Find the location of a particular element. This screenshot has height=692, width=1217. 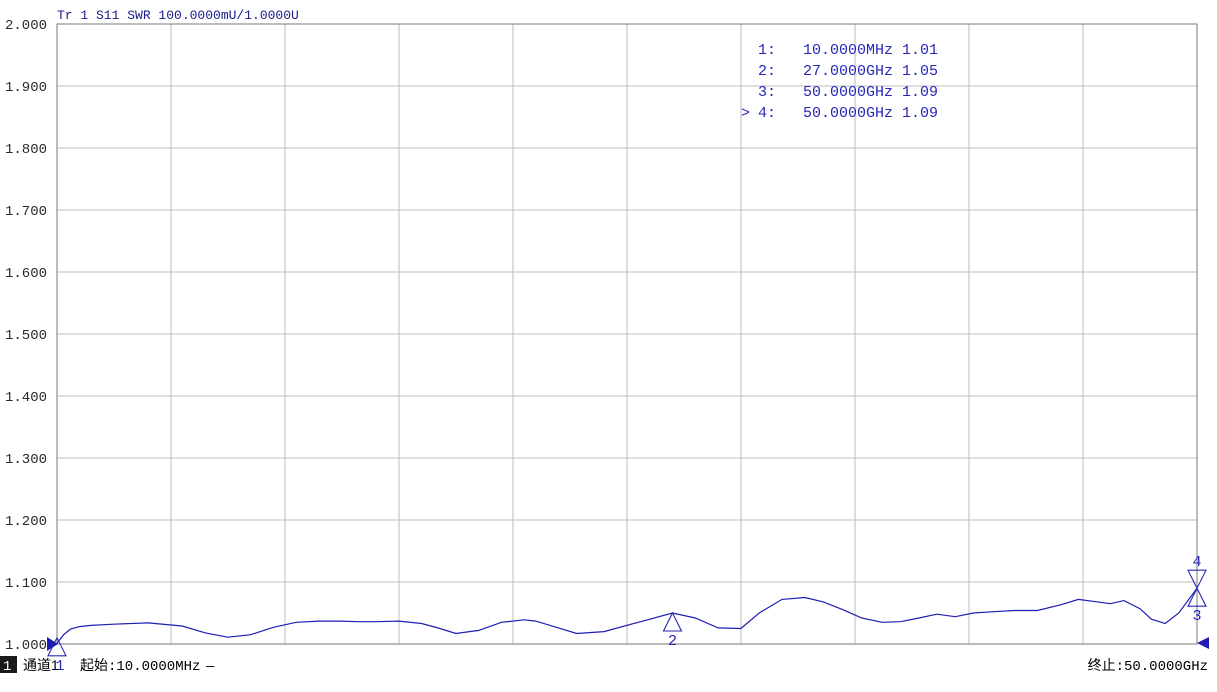

stop-arrow-icon is located at coordinates (1203, 643).